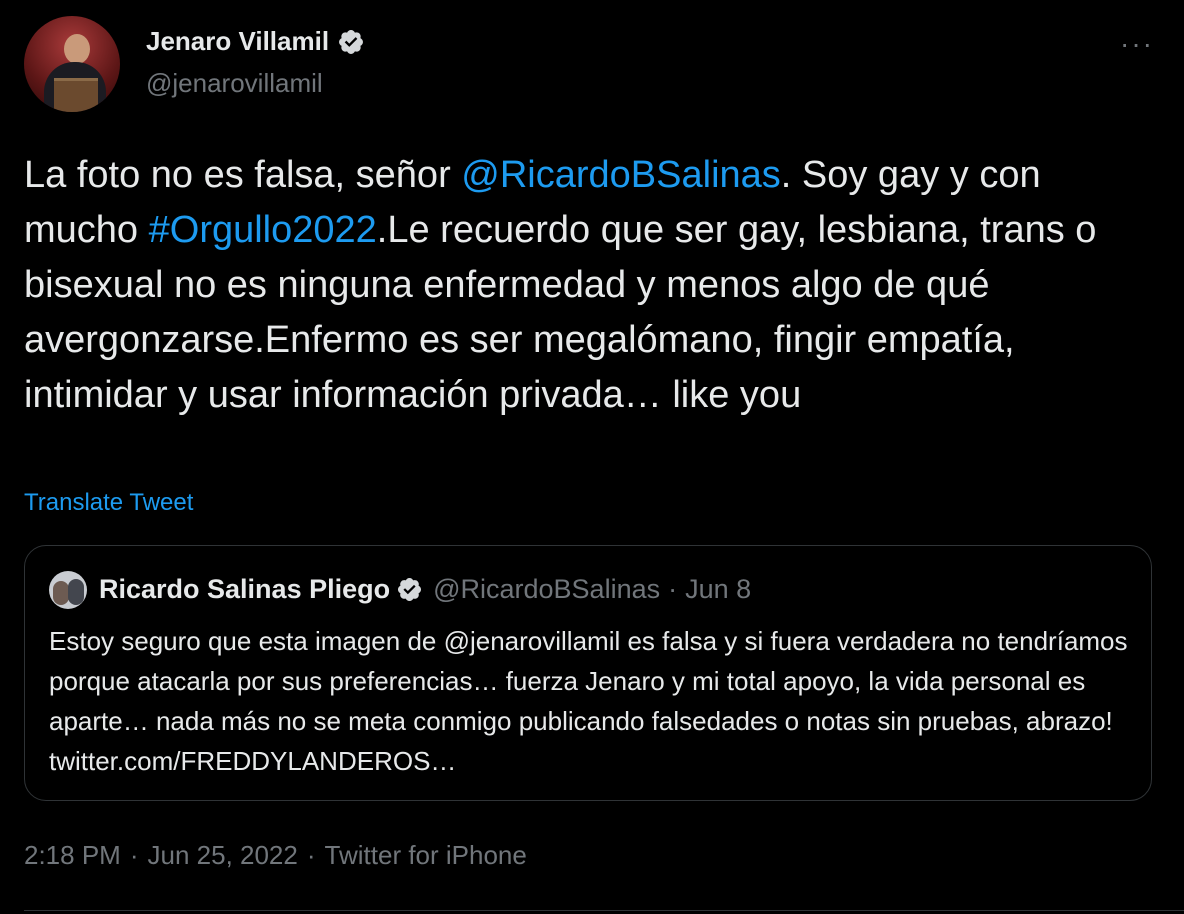 The image size is (1184, 914). I want to click on author-name-row: Jenaro Villamil, so click(255, 41).